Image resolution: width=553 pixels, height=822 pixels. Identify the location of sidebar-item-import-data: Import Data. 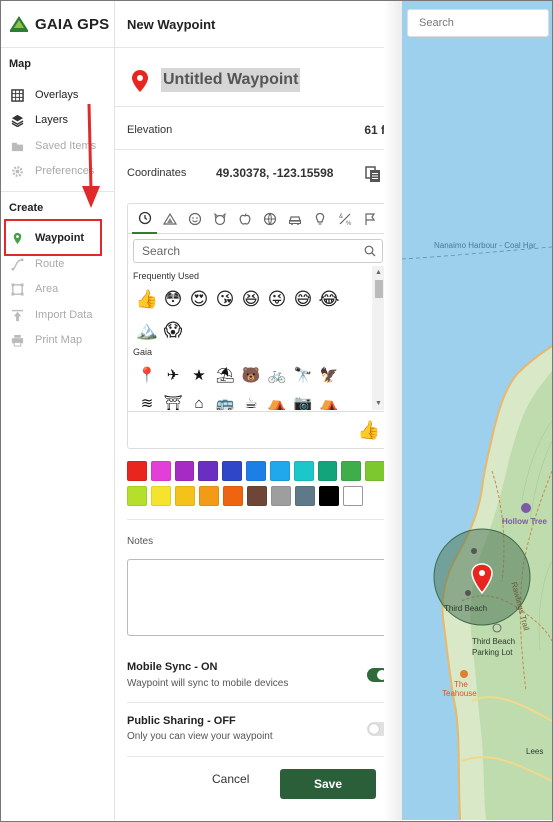
(51, 315).